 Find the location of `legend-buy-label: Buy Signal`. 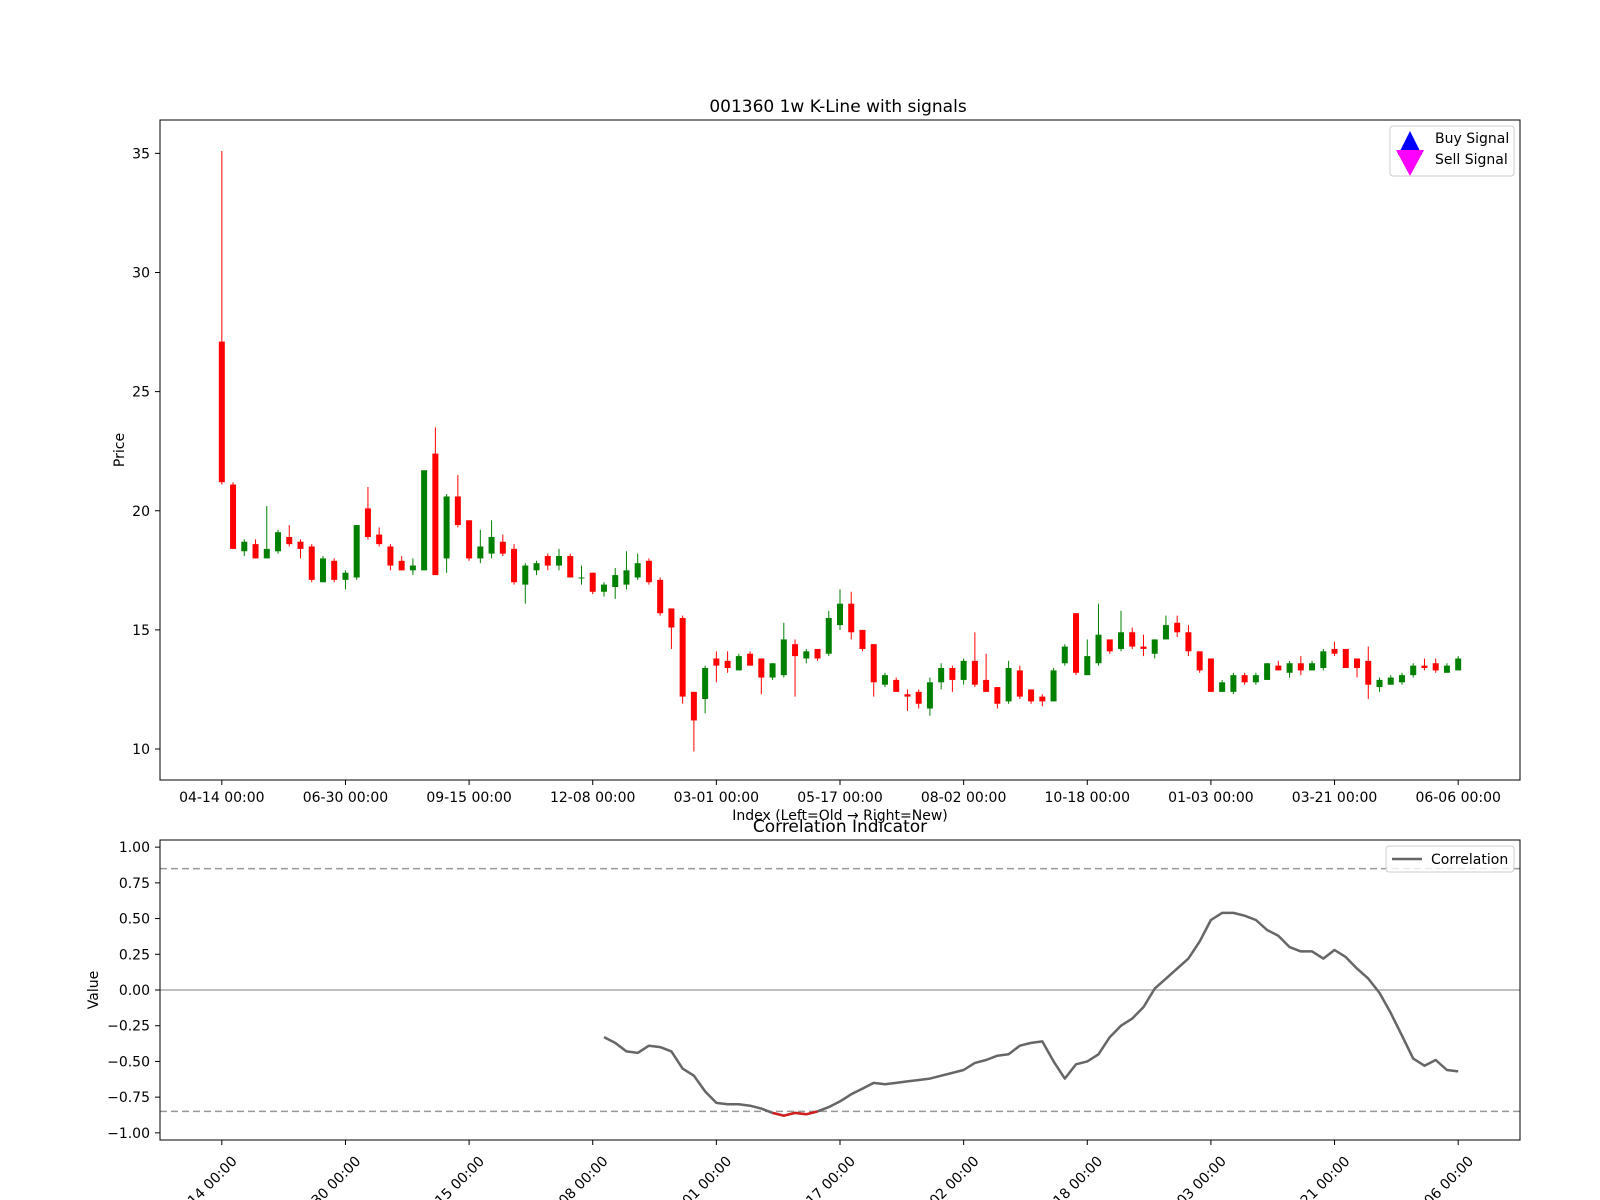

legend-buy-label: Buy Signal is located at coordinates (1472, 139).